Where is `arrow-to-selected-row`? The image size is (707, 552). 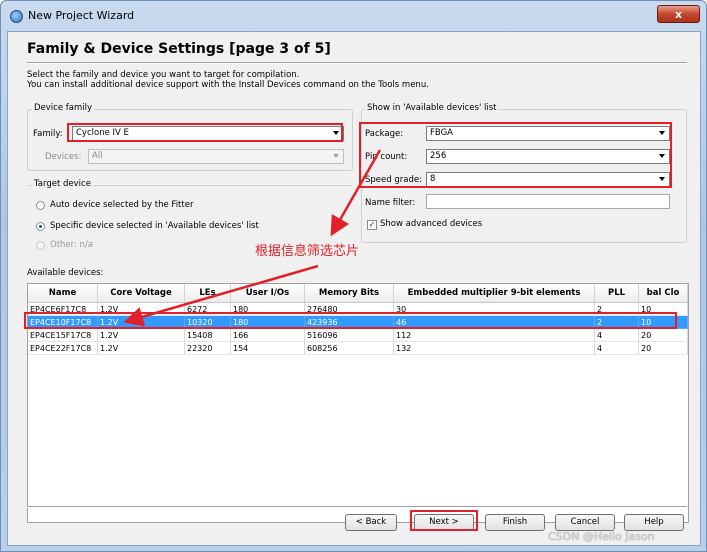 arrow-to-selected-row is located at coordinates (221, 295).